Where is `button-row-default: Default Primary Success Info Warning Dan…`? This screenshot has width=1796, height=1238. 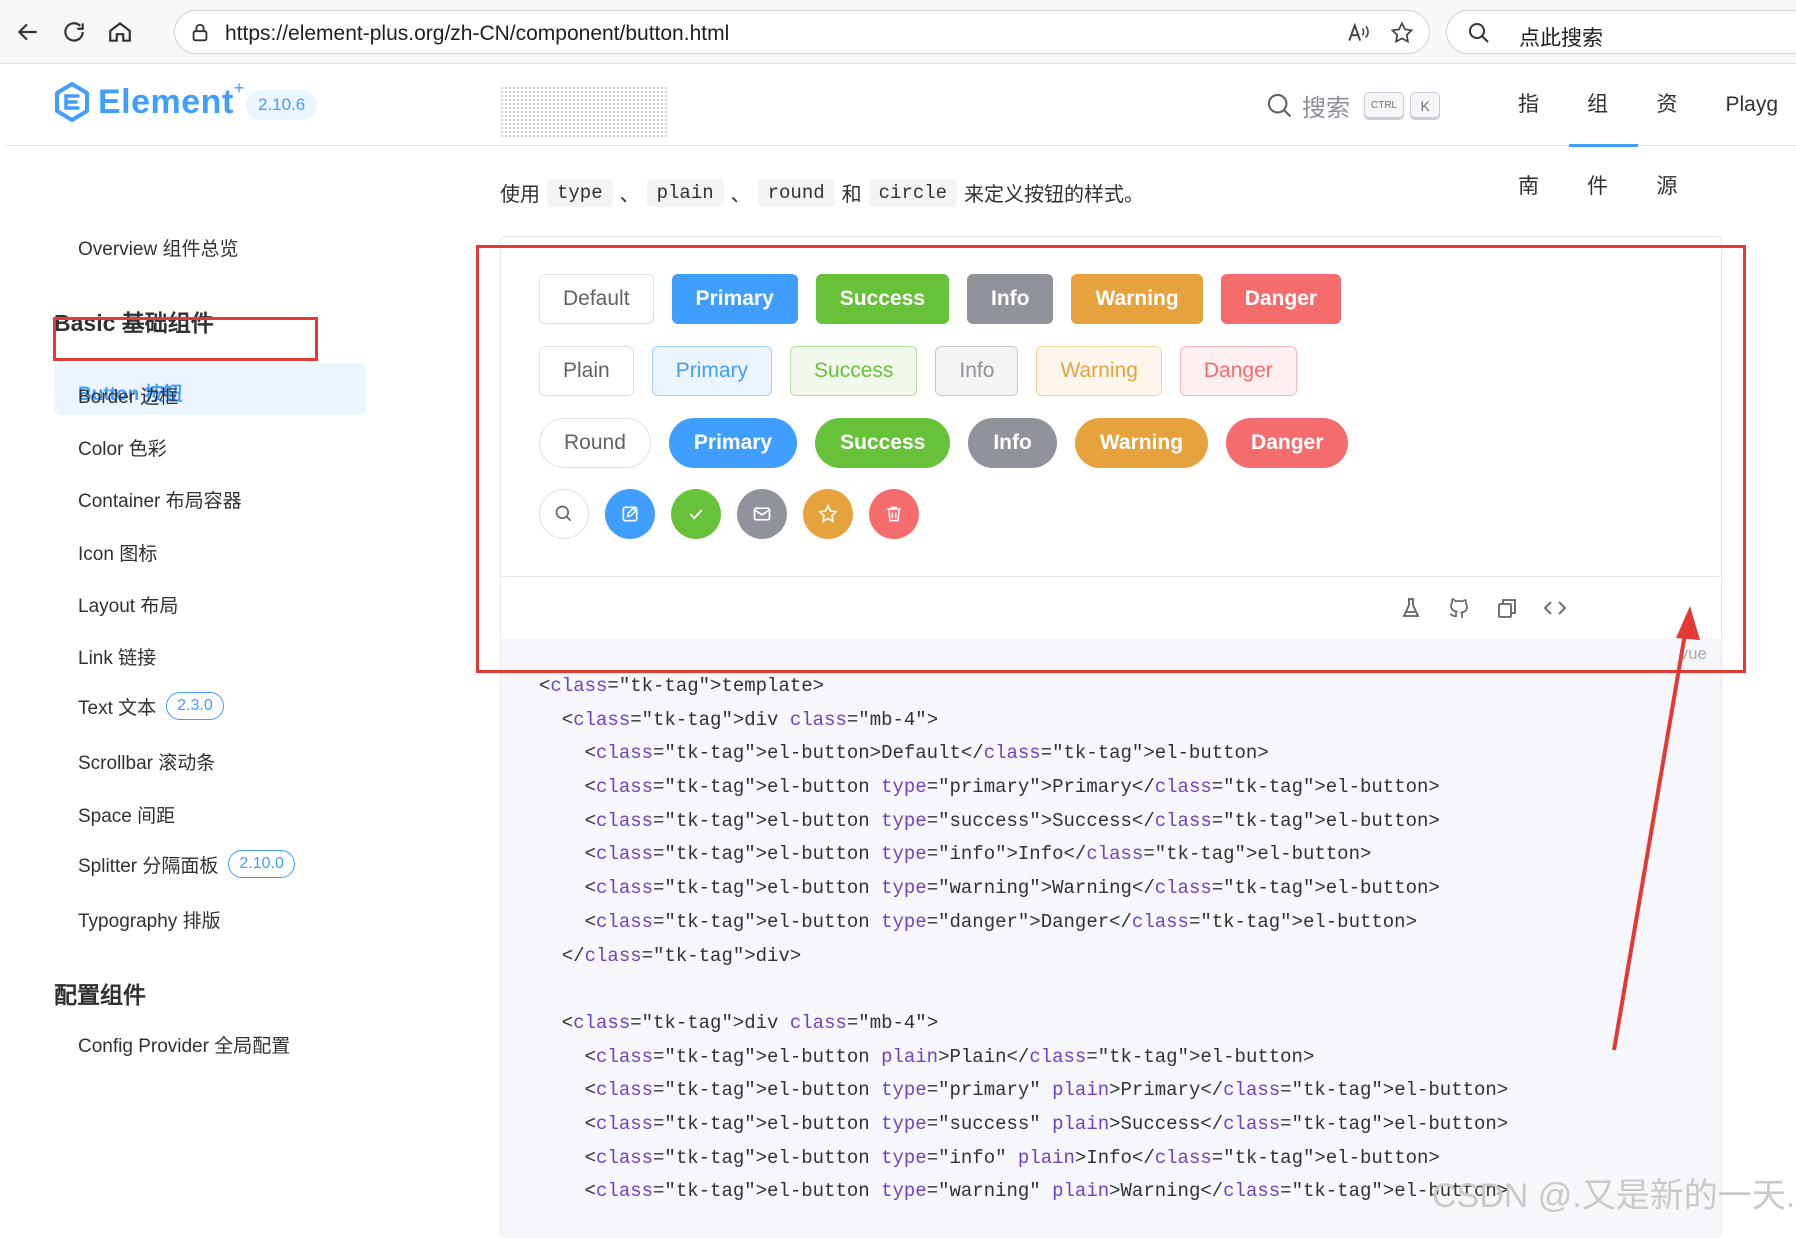
button-row-default: Default Primary Success Info Warning Dan… is located at coordinates (949, 299).